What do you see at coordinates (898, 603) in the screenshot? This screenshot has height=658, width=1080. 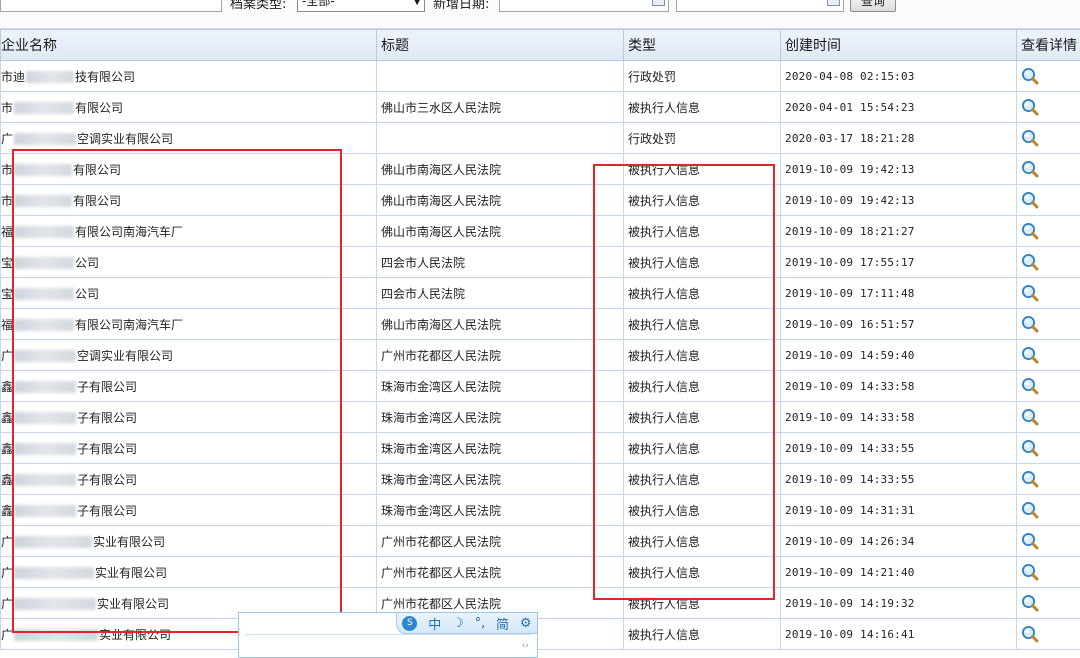 I see `created-time-cell: 2019-10-09 14:19:32` at bounding box center [898, 603].